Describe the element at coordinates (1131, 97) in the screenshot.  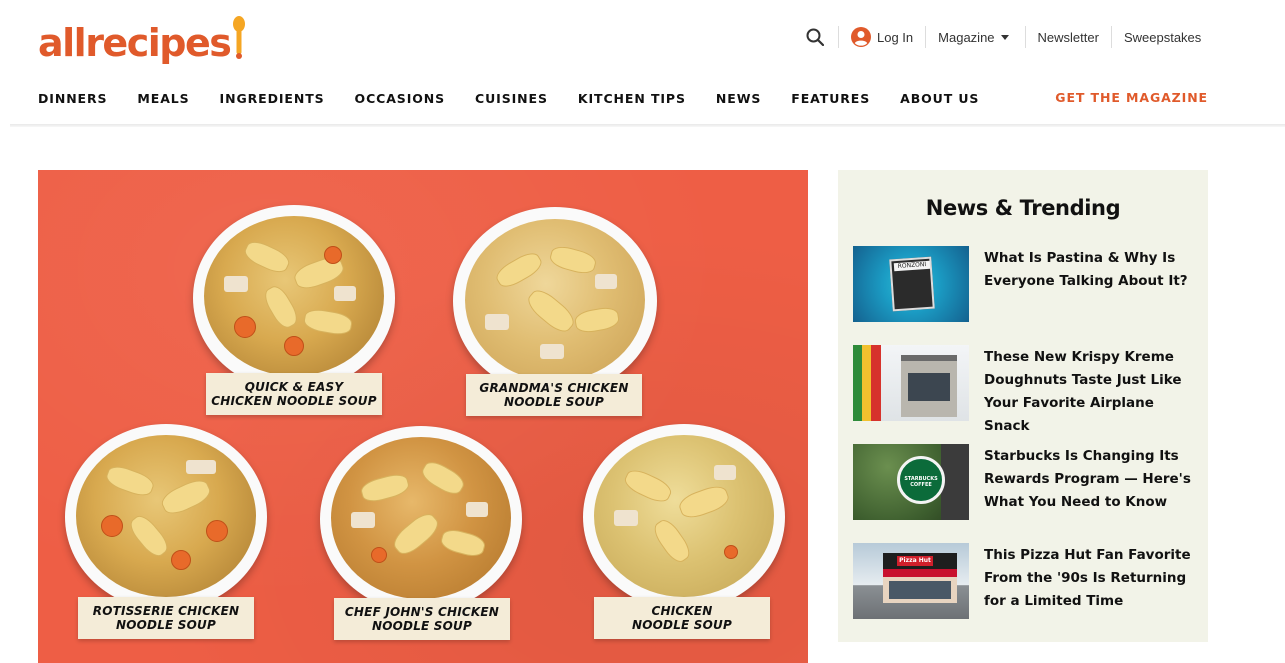
I see `get-the-magazine-link: GET THE MAGAZINE` at that location.